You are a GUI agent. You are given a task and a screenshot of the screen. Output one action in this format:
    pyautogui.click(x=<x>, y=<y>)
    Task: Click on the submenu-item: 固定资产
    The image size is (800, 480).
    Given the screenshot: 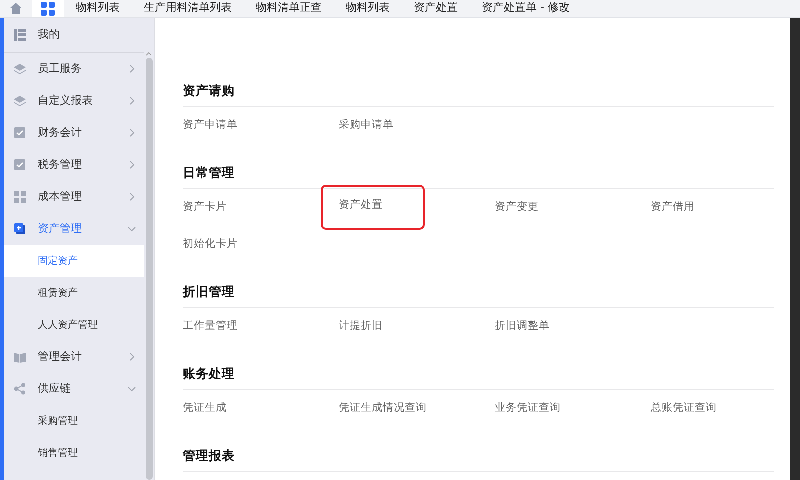 What is the action you would take?
    pyautogui.click(x=74, y=261)
    